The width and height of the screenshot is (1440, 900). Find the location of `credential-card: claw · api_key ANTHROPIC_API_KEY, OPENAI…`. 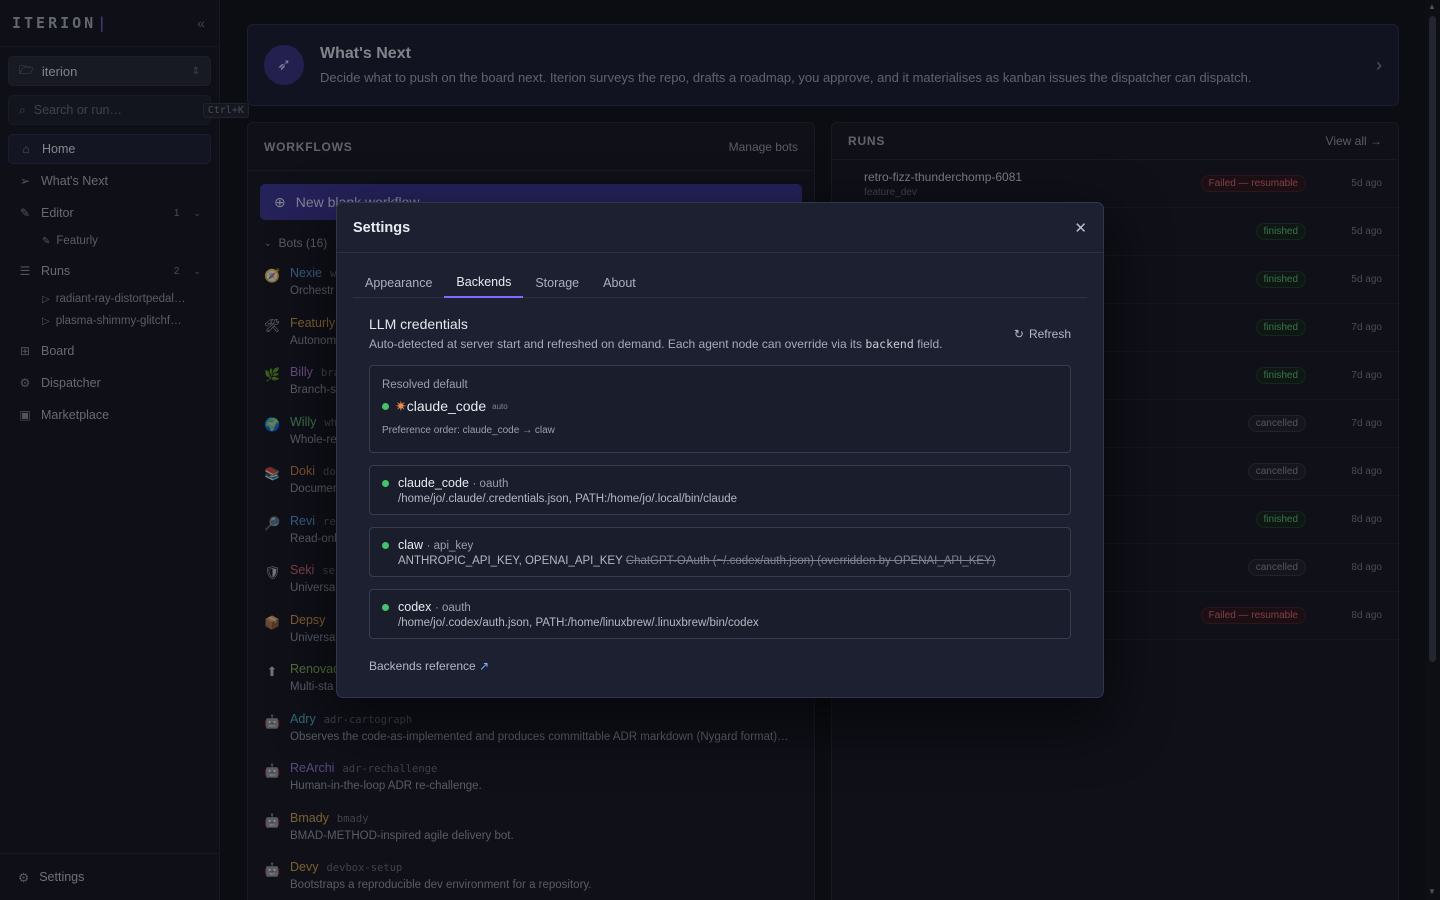

credential-card: claw · api_key ANTHROPIC_API_KEY, OPENAI… is located at coordinates (720, 552).